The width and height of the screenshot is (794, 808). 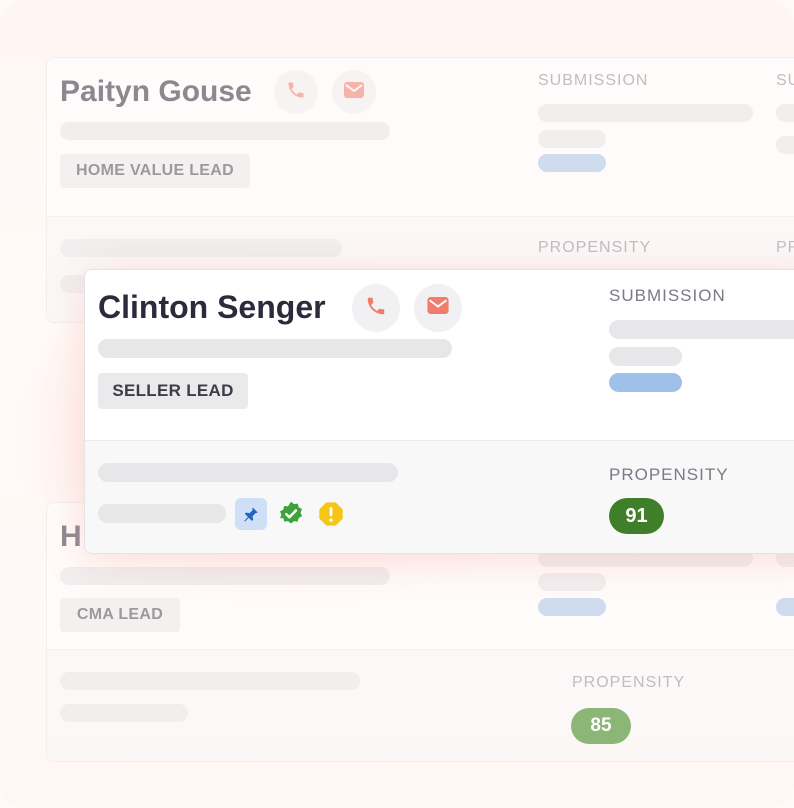 What do you see at coordinates (156, 91) in the screenshot?
I see `lead-name: Paityn Gouse` at bounding box center [156, 91].